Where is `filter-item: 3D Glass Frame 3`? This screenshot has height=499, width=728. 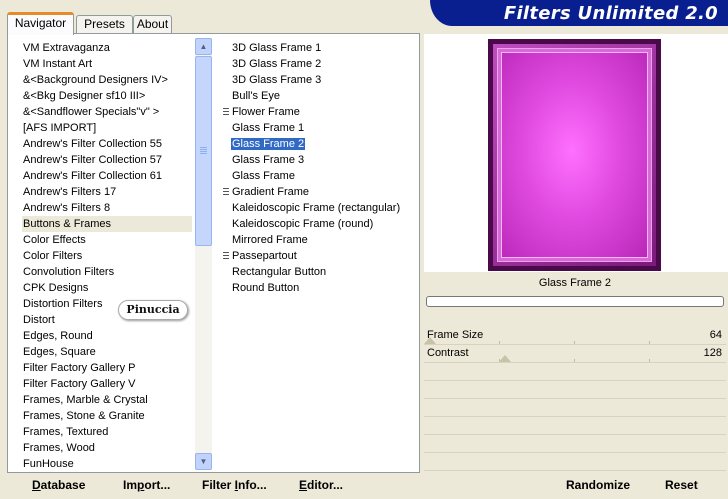 filter-item: 3D Glass Frame 3 is located at coordinates (320, 80).